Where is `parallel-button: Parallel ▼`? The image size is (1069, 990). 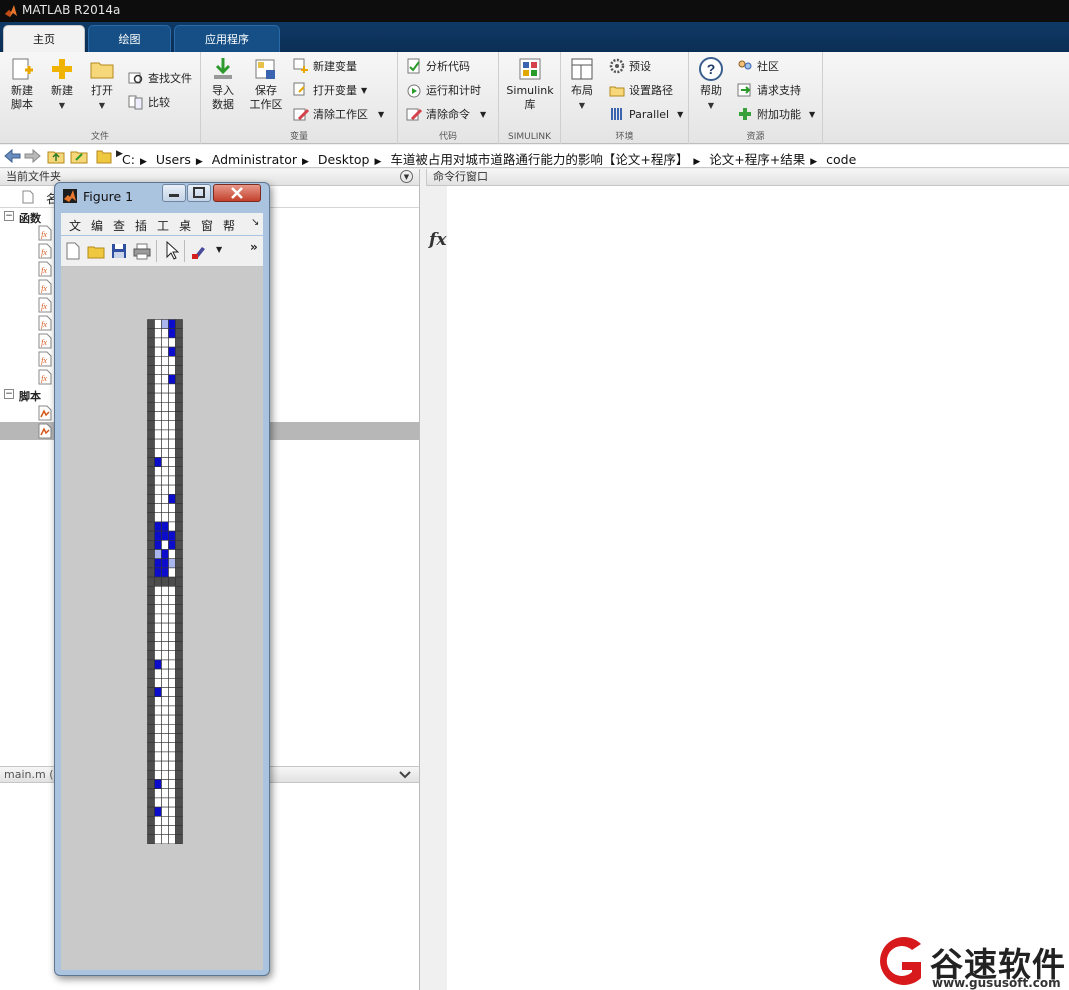
parallel-button: Parallel ▼ is located at coordinates (646, 114).